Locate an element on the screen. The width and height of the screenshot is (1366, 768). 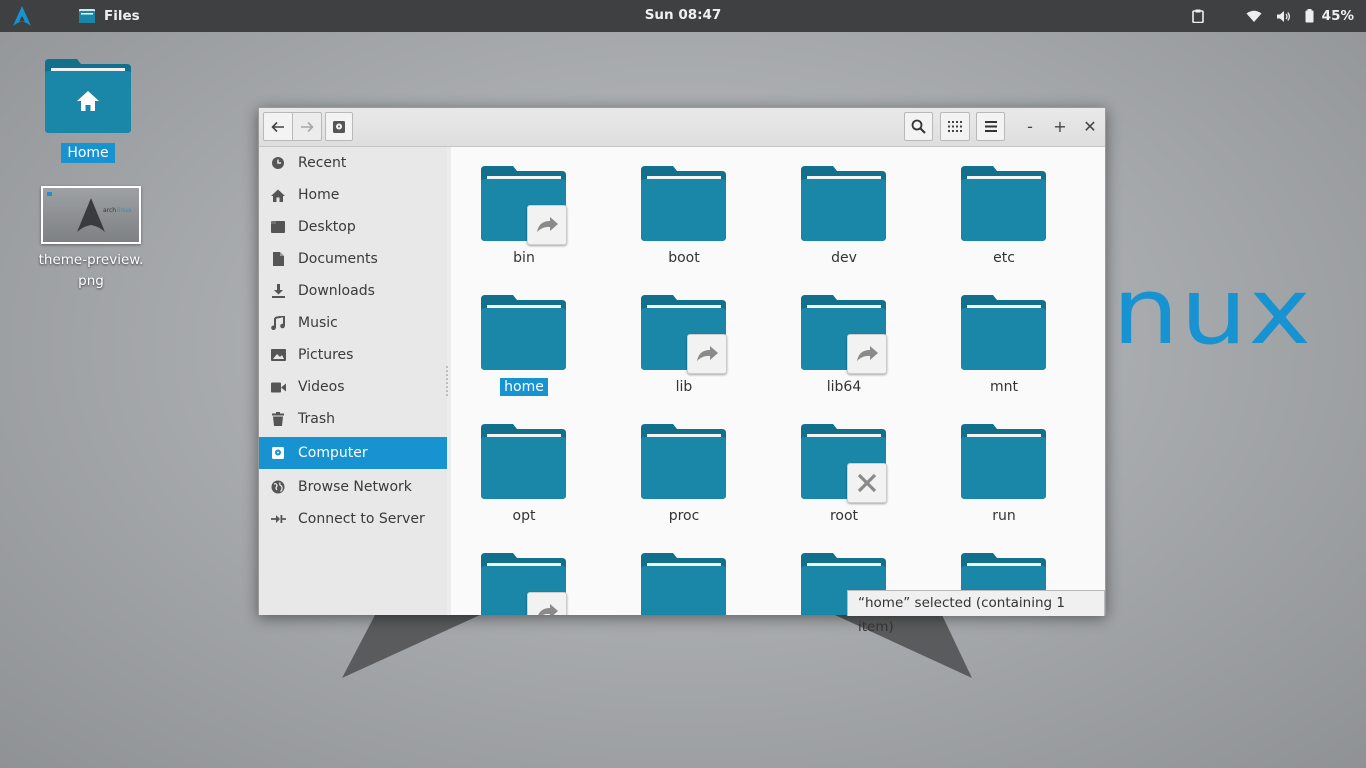
folder-name: root is located at coordinates (844, 516).